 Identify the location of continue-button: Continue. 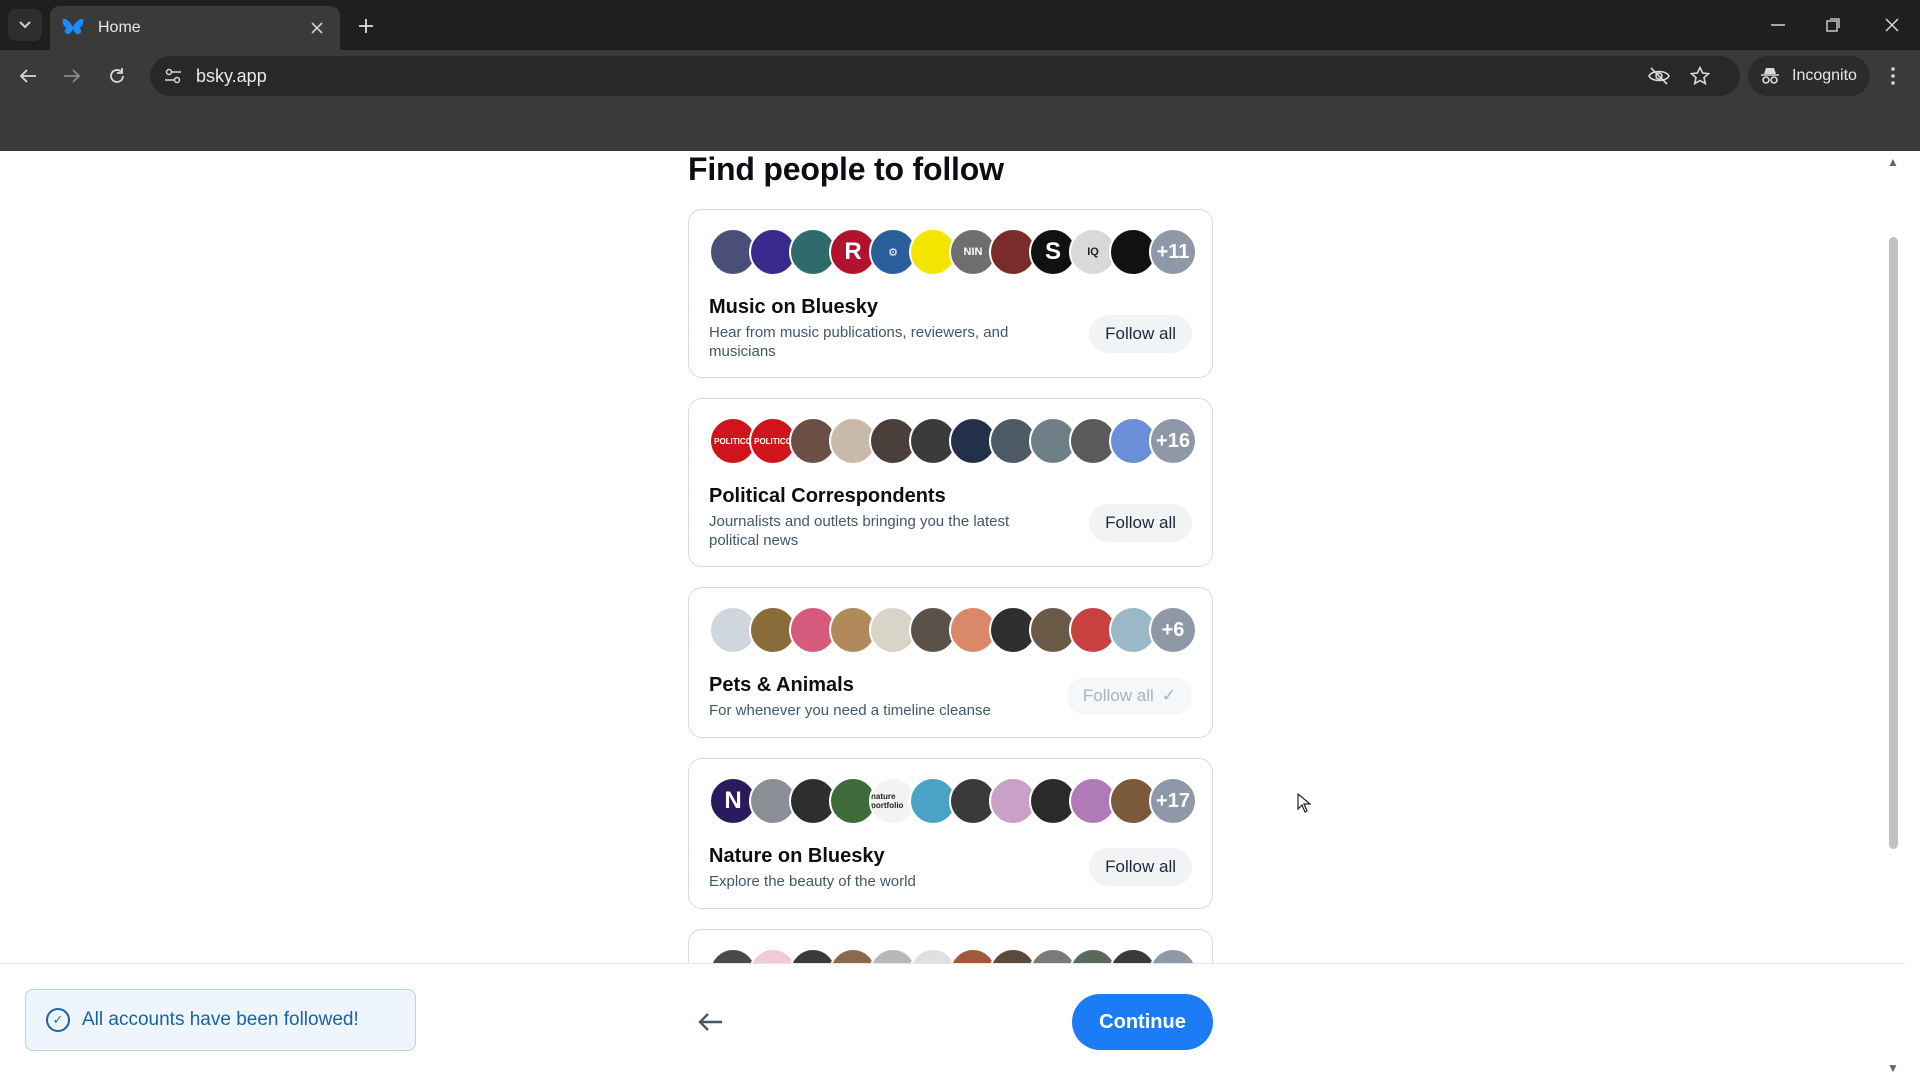
(1142, 1022).